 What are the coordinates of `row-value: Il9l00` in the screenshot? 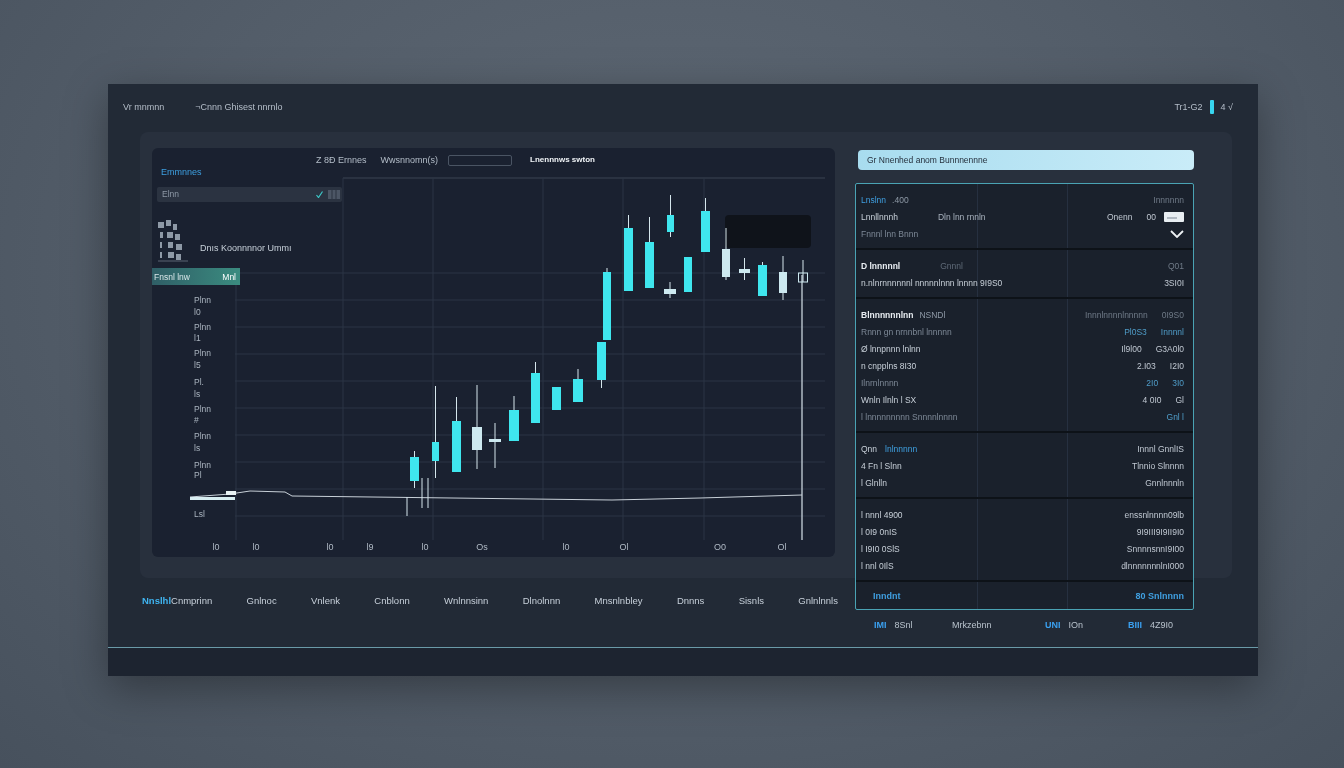 It's located at (1131, 348).